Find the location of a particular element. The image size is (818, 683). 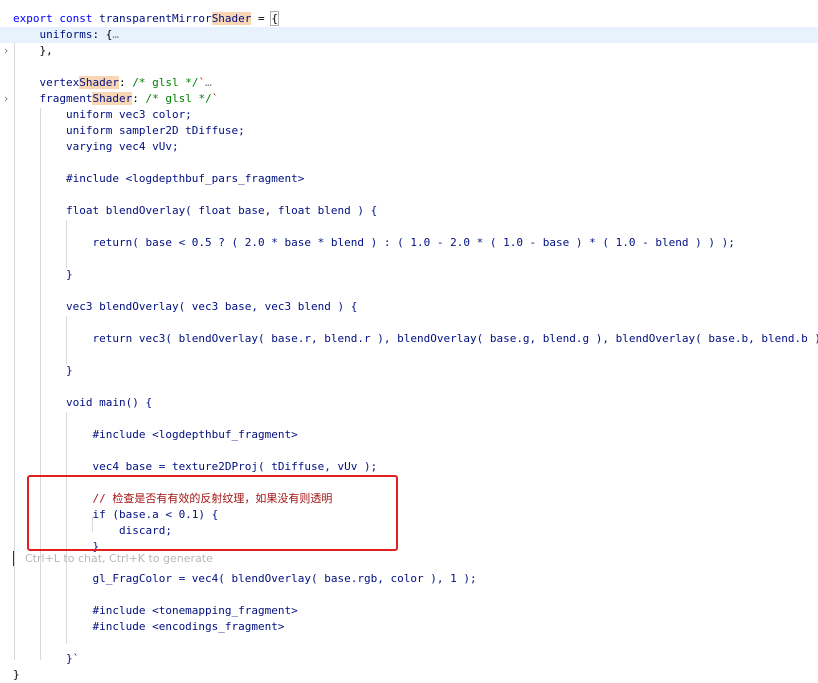

code-text: void main() { is located at coordinates (83, 402).